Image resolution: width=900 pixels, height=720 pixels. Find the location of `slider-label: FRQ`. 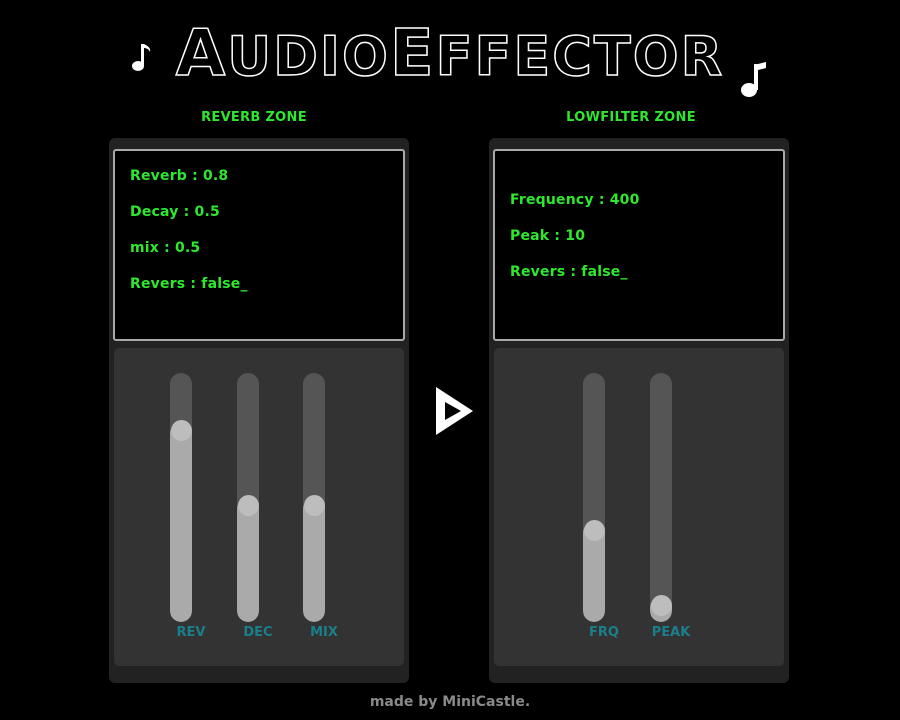

slider-label: FRQ is located at coordinates (604, 632).